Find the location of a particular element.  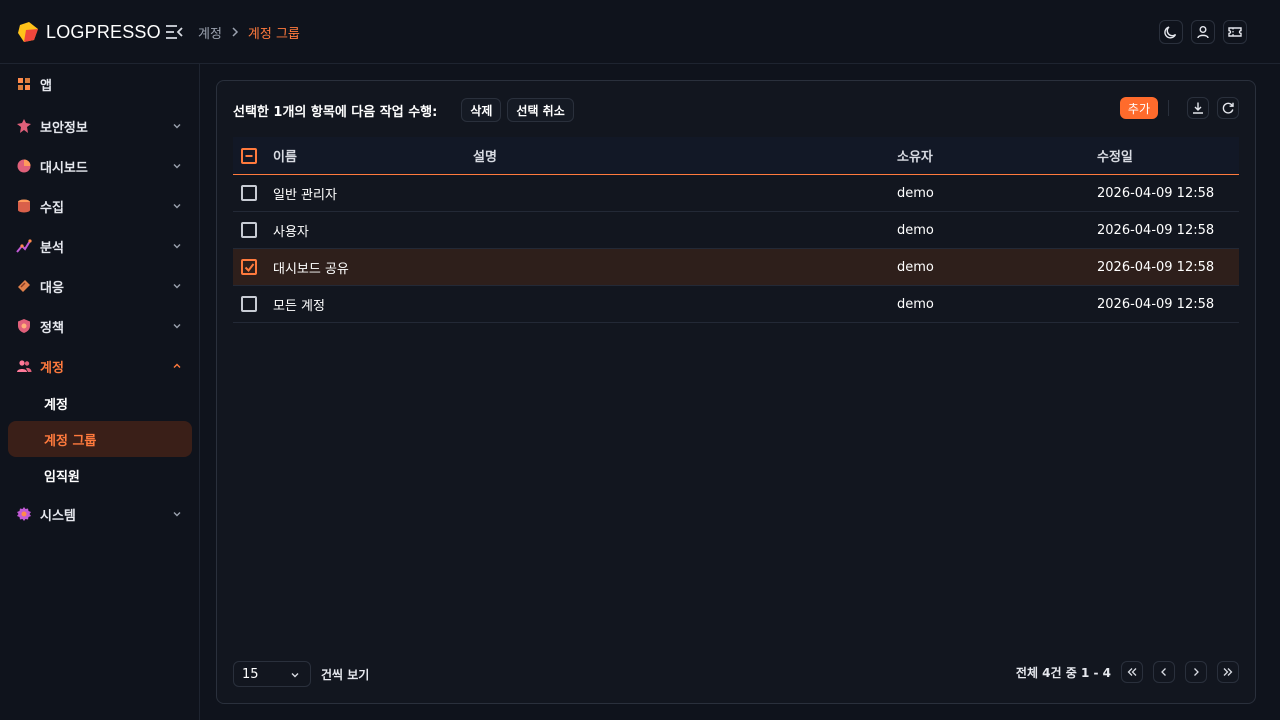

download-button is located at coordinates (1198, 108).